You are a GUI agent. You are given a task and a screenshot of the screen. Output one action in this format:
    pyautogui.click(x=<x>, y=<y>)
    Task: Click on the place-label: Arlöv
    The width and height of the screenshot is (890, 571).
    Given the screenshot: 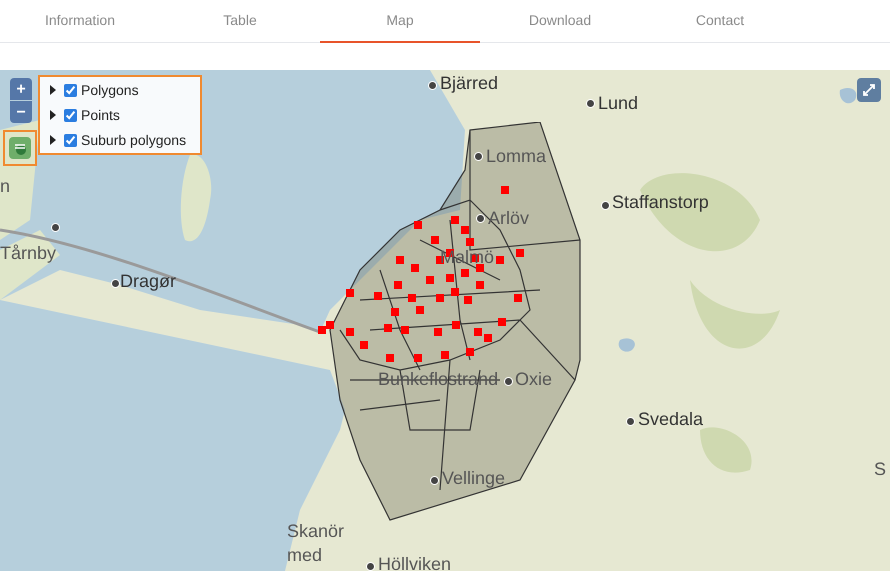 What is the action you would take?
    pyautogui.click(x=509, y=218)
    